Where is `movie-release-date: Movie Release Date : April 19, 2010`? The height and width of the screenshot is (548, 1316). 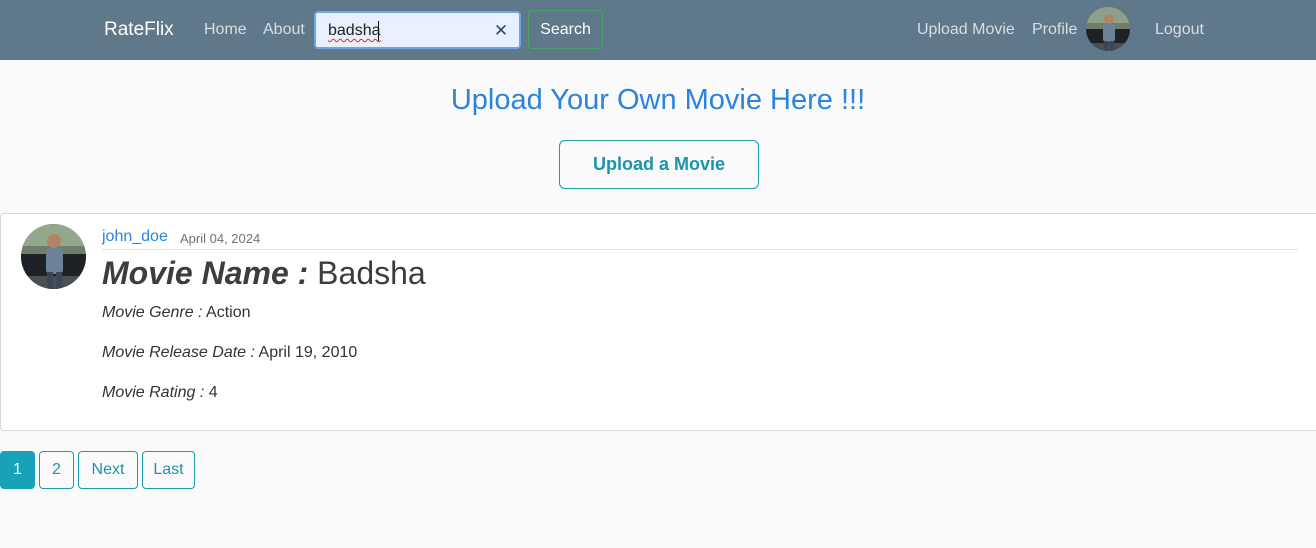
movie-release-date: Movie Release Date : April 19, 2010 is located at coordinates (229, 353).